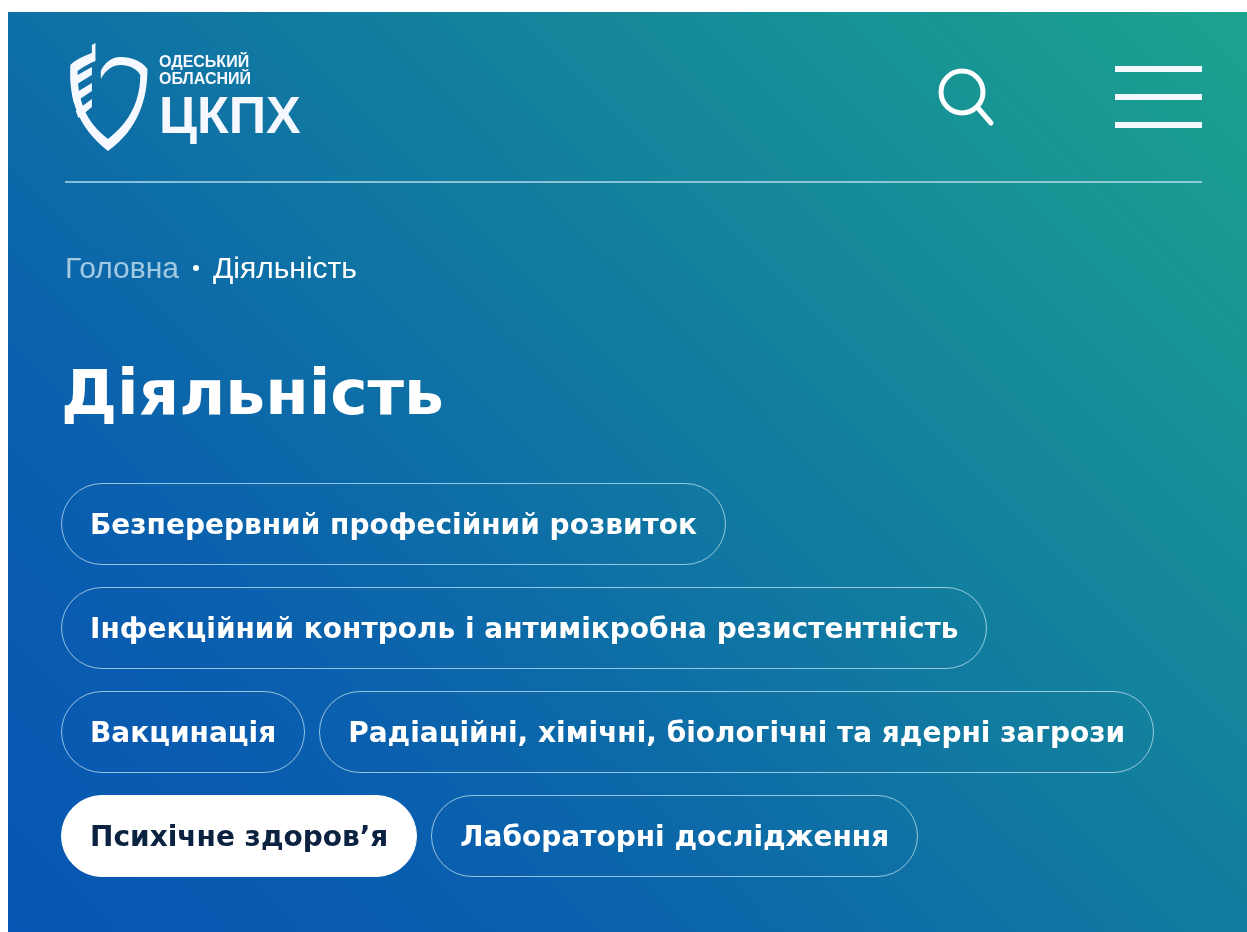 The height and width of the screenshot is (932, 1247). What do you see at coordinates (285, 268) in the screenshot?
I see `breadcrumb-current: Діяльність` at bounding box center [285, 268].